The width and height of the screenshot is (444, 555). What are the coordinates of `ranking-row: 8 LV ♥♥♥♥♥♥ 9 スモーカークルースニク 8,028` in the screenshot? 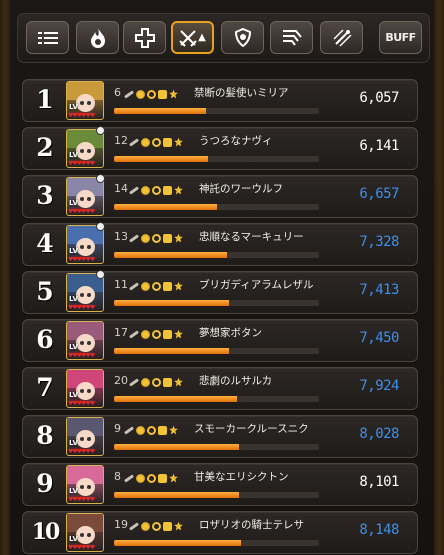 It's located at (220, 436).